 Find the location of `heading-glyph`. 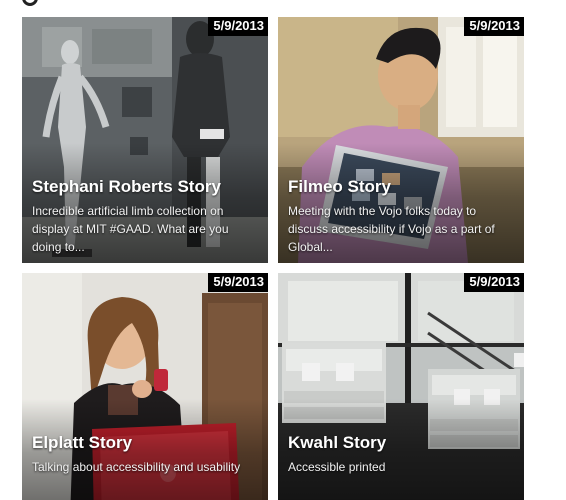

heading-glyph is located at coordinates (30, 3).